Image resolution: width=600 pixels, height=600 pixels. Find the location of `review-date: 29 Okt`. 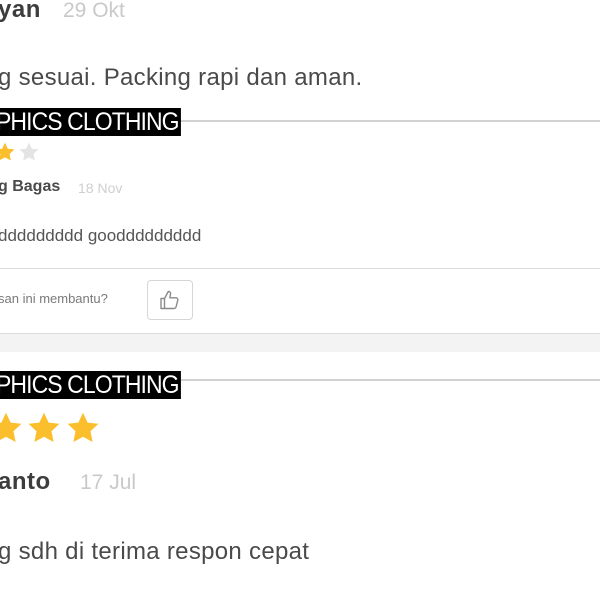

review-date: 29 Okt is located at coordinates (94, 11).